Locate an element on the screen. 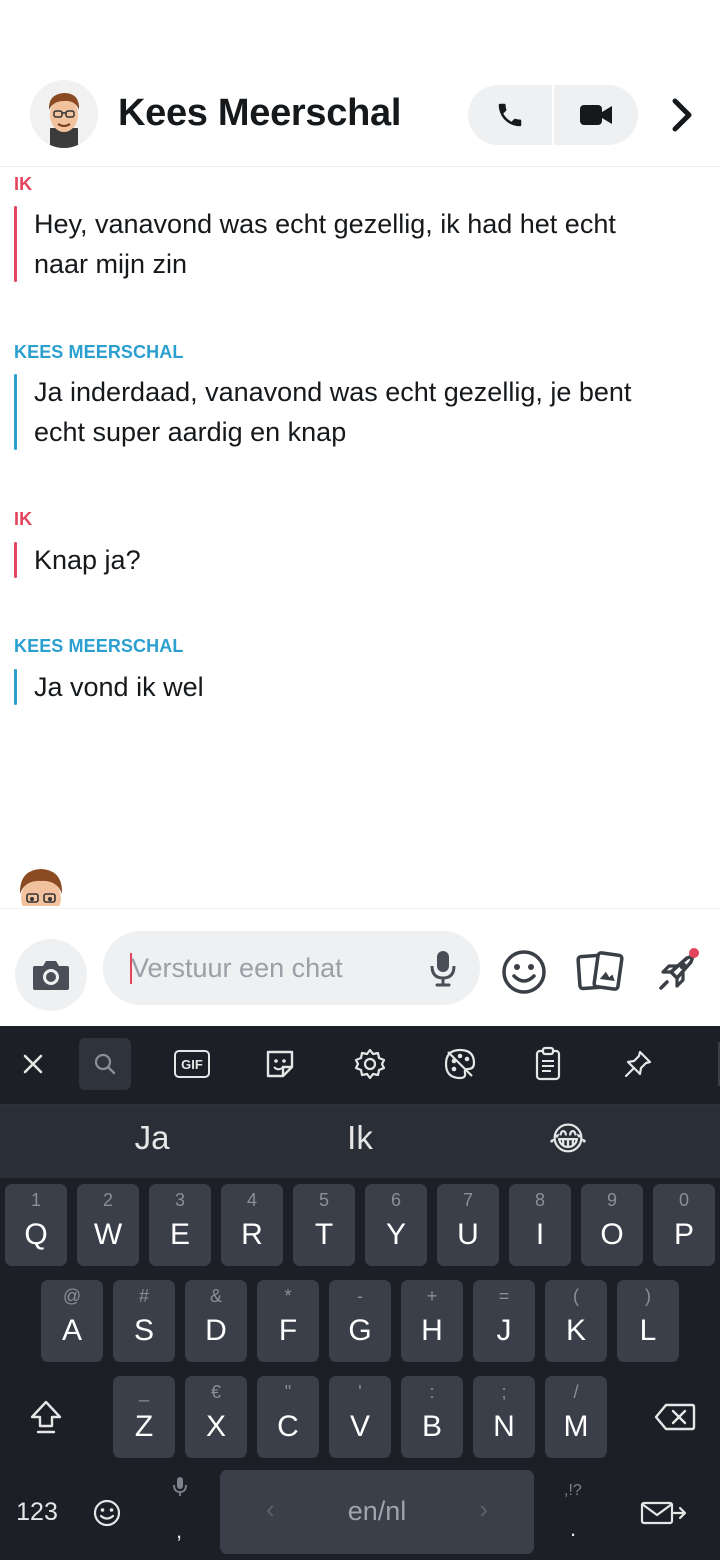 The height and width of the screenshot is (1560, 720). theme-palette-icon is located at coordinates (460, 1064).